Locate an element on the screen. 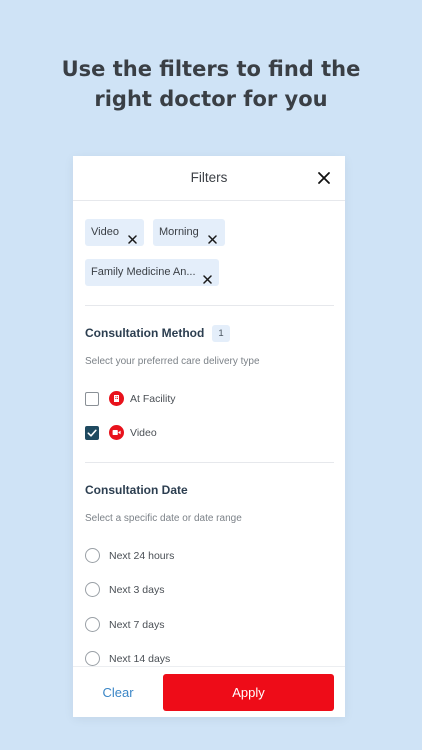  next-7-days-radio is located at coordinates (92, 624).